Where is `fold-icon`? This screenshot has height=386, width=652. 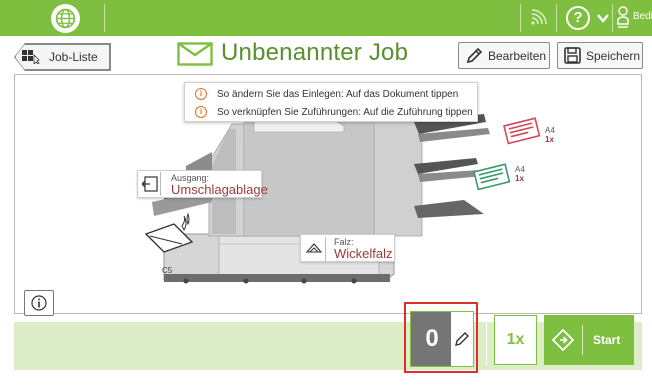 fold-icon is located at coordinates (314, 251).